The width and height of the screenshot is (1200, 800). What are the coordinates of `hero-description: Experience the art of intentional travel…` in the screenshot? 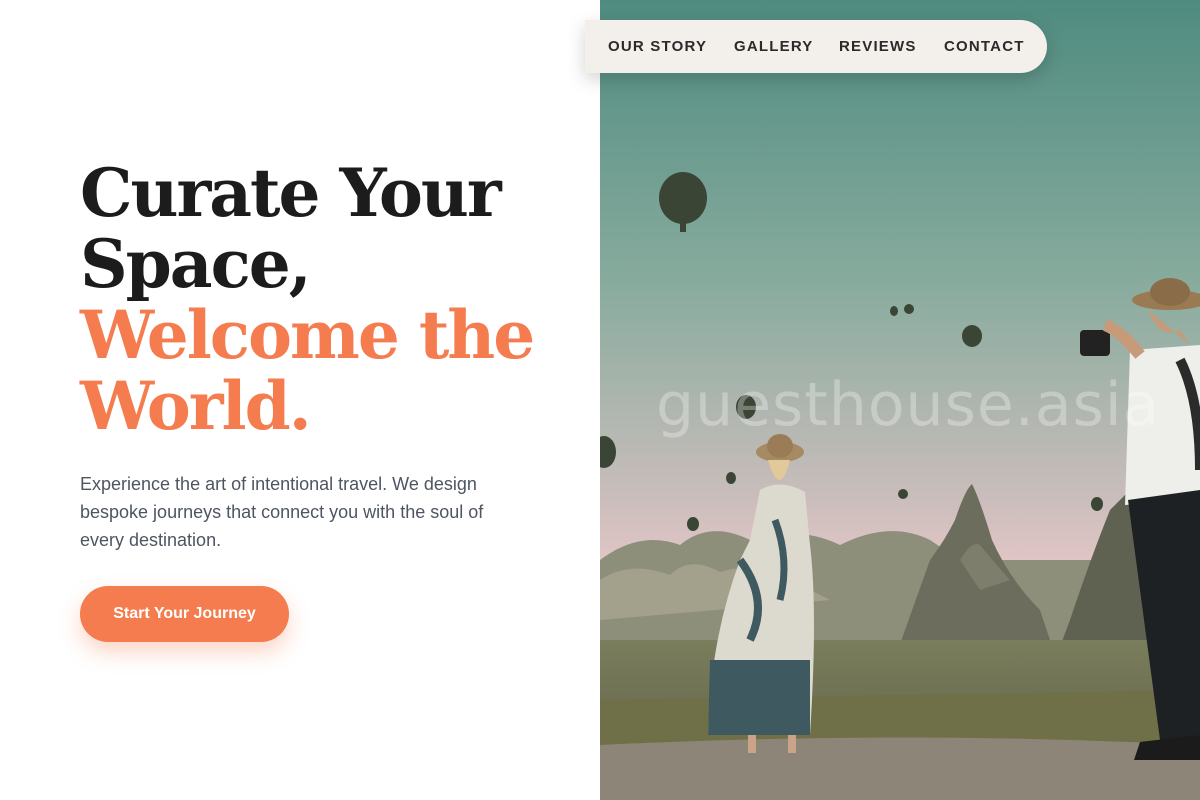 It's located at (282, 512).